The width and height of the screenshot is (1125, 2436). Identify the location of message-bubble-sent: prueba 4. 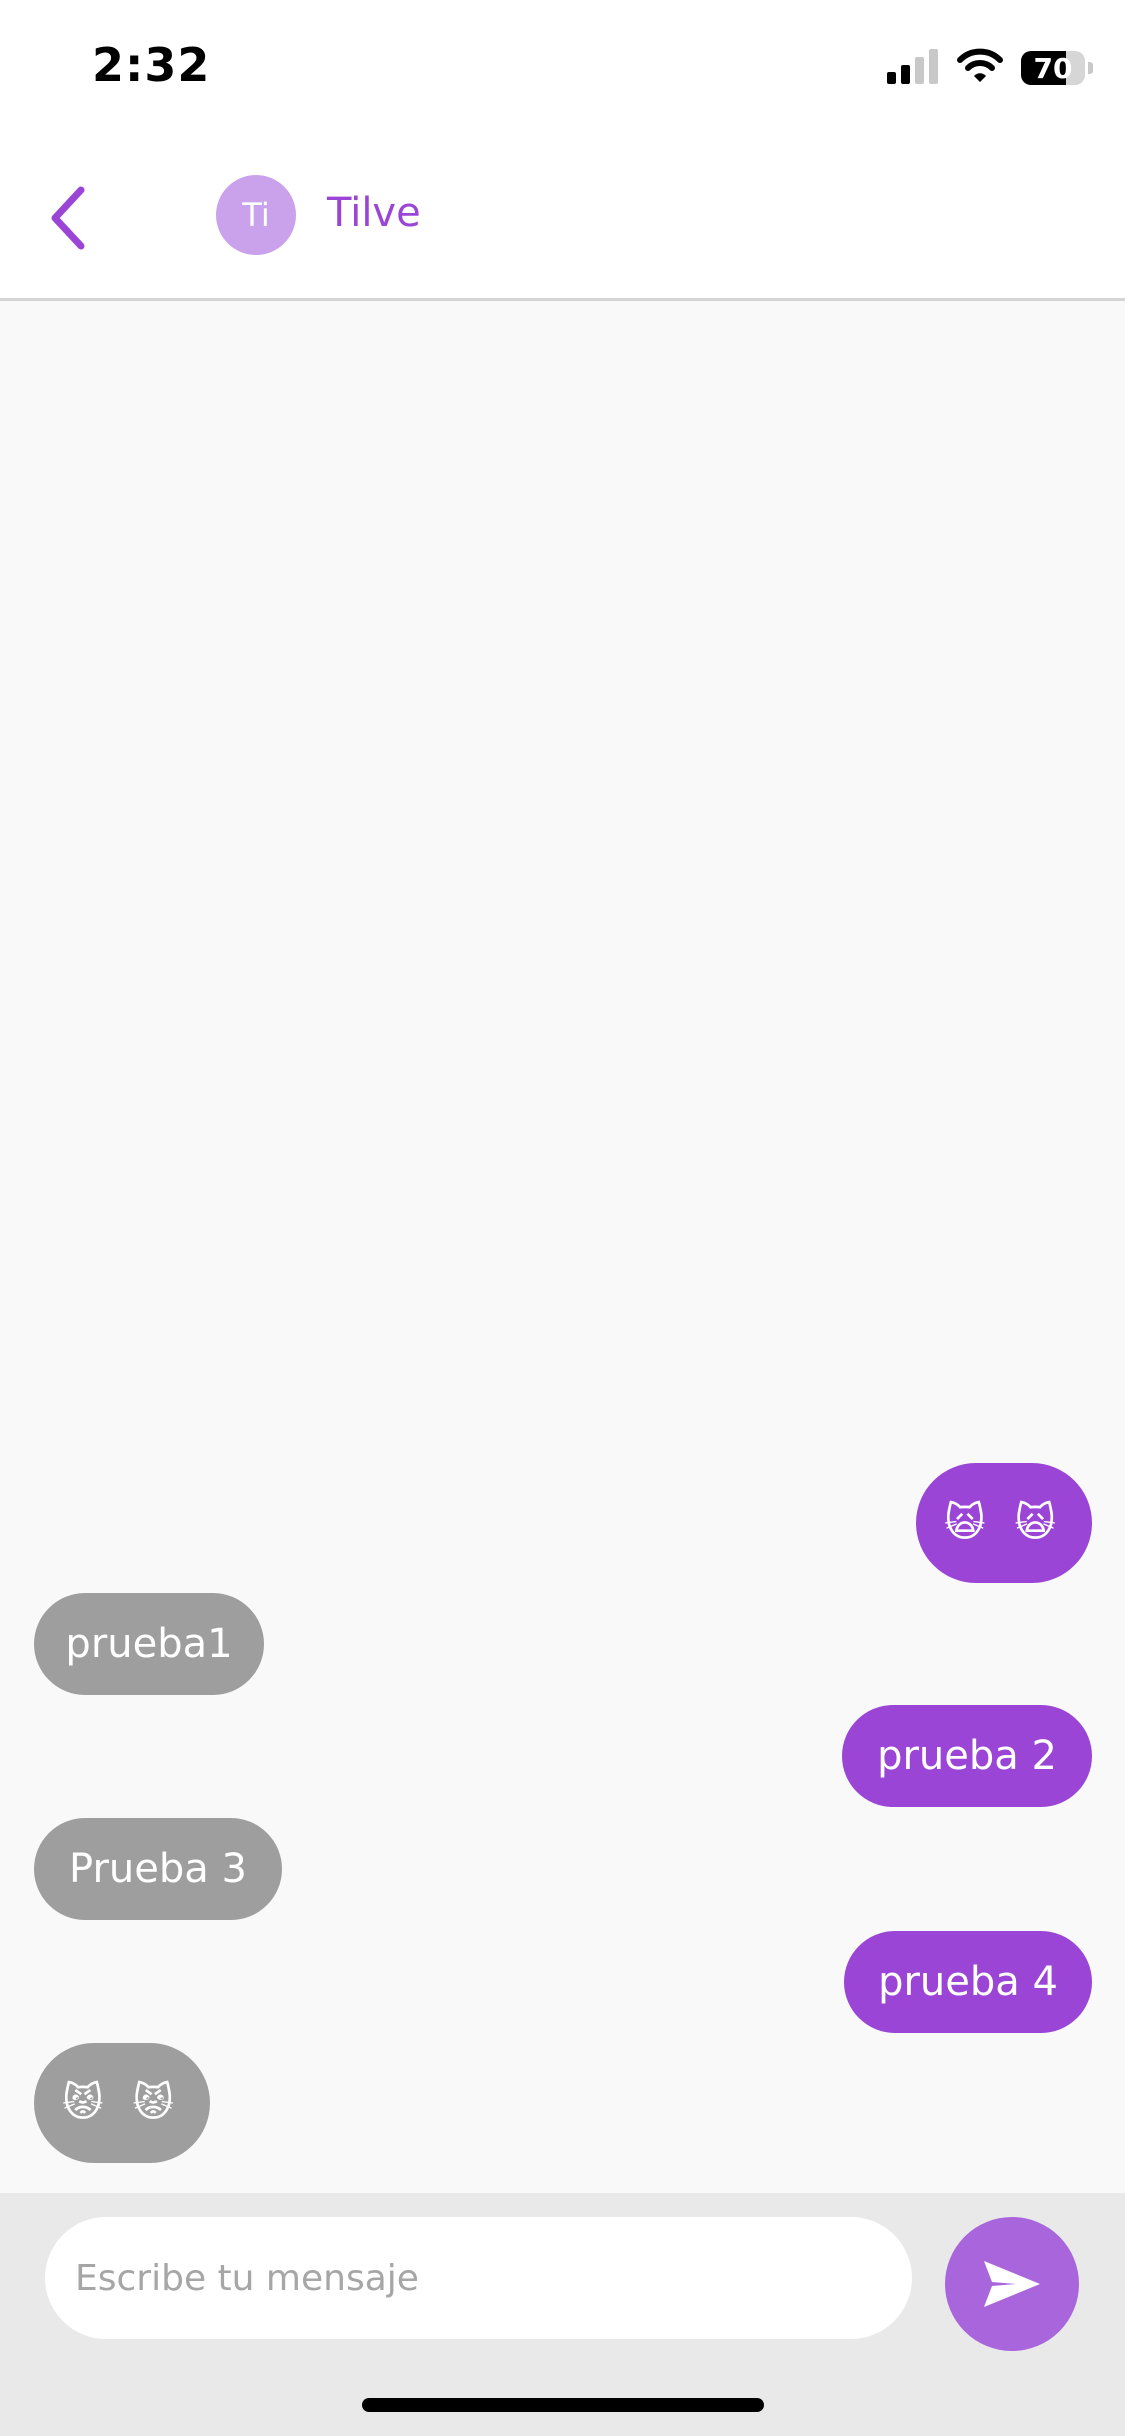
(968, 1982).